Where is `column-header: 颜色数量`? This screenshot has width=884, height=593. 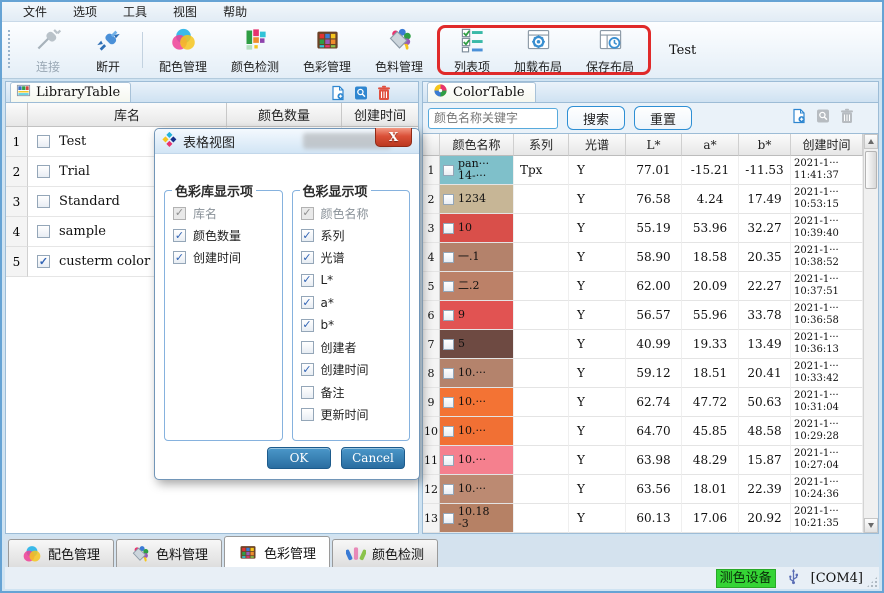 column-header: 颜色数量 is located at coordinates (284, 114).